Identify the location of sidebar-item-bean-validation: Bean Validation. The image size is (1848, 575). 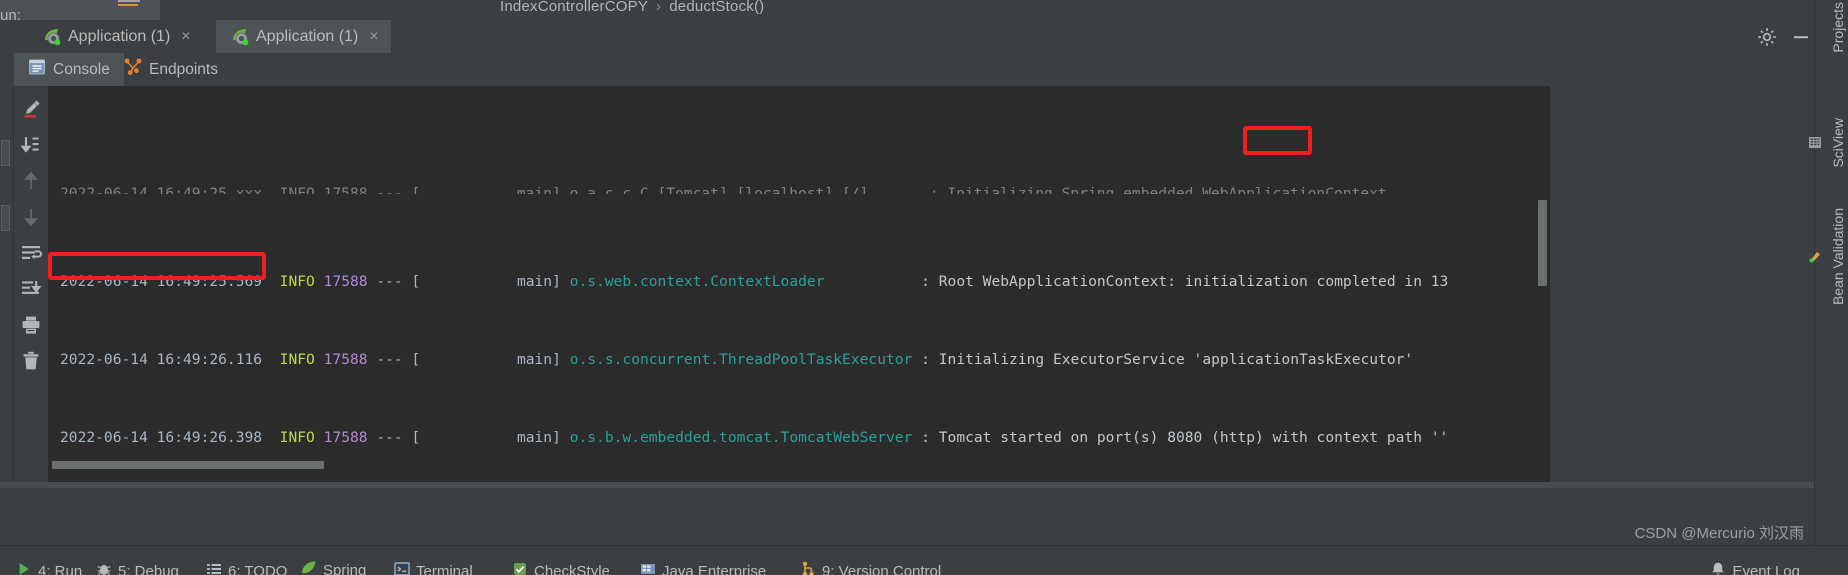
(1826, 256).